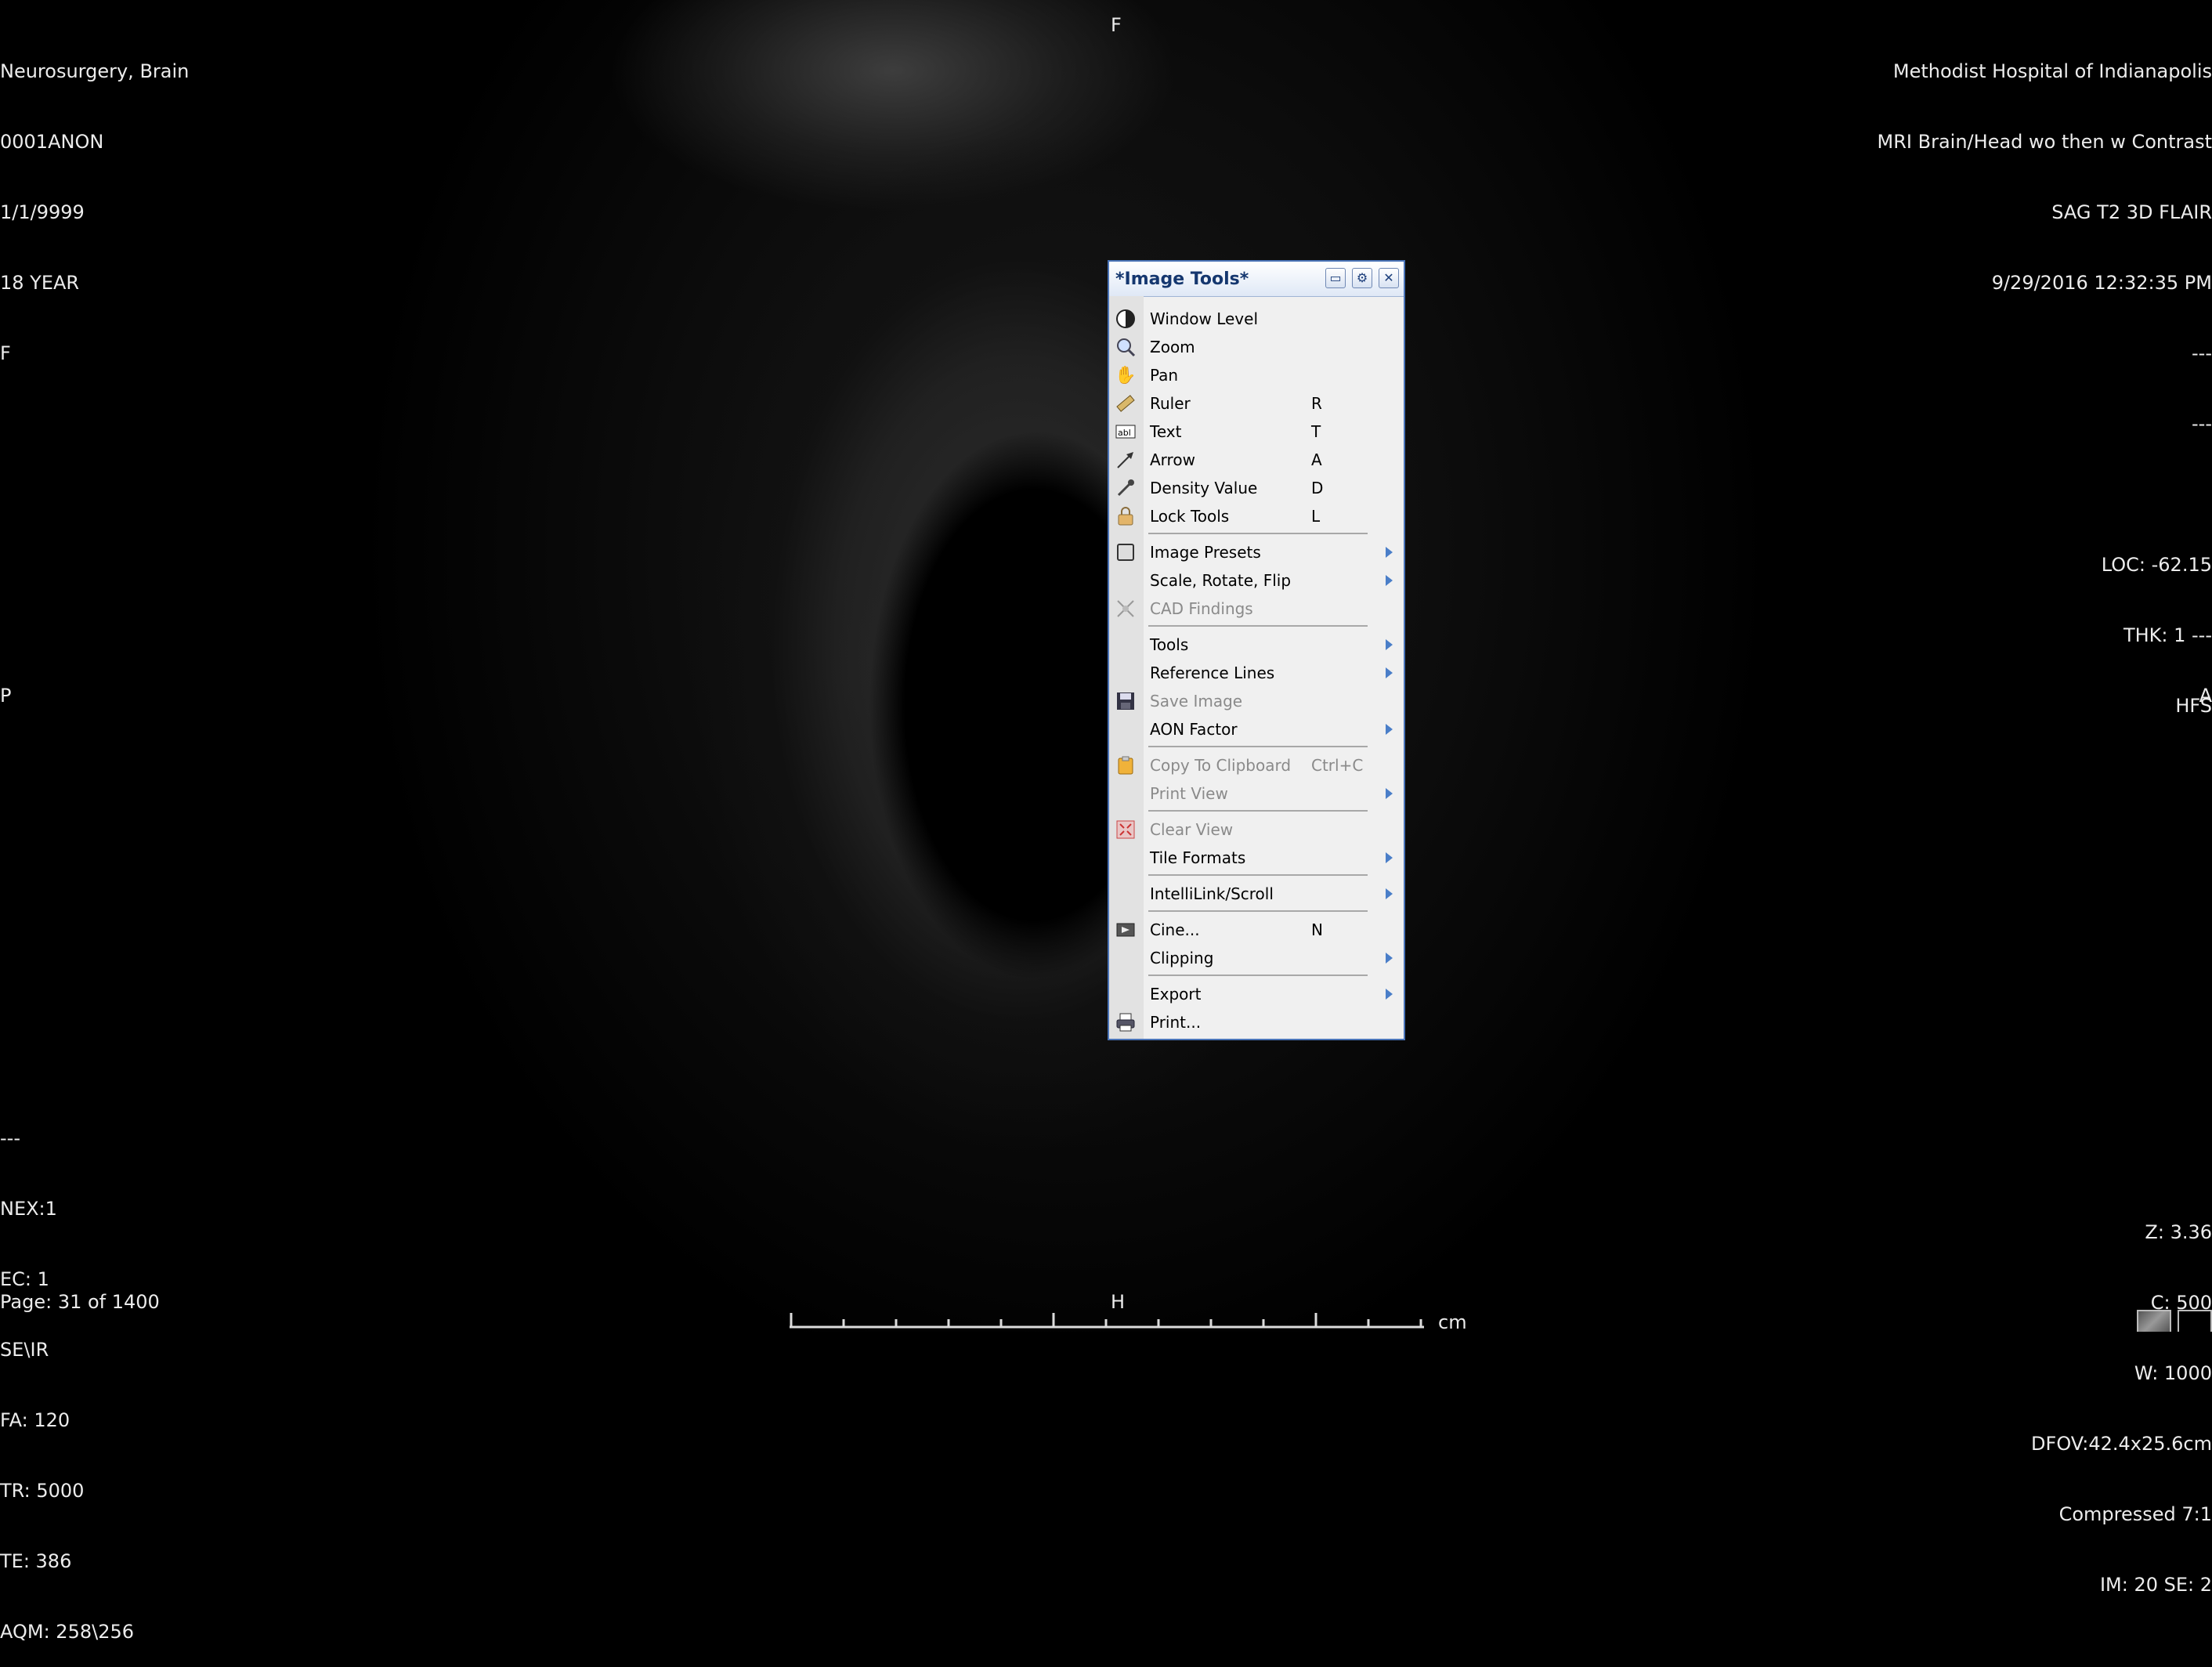  What do you see at coordinates (1257, 346) in the screenshot?
I see `menu-item-zoom: Zoom` at bounding box center [1257, 346].